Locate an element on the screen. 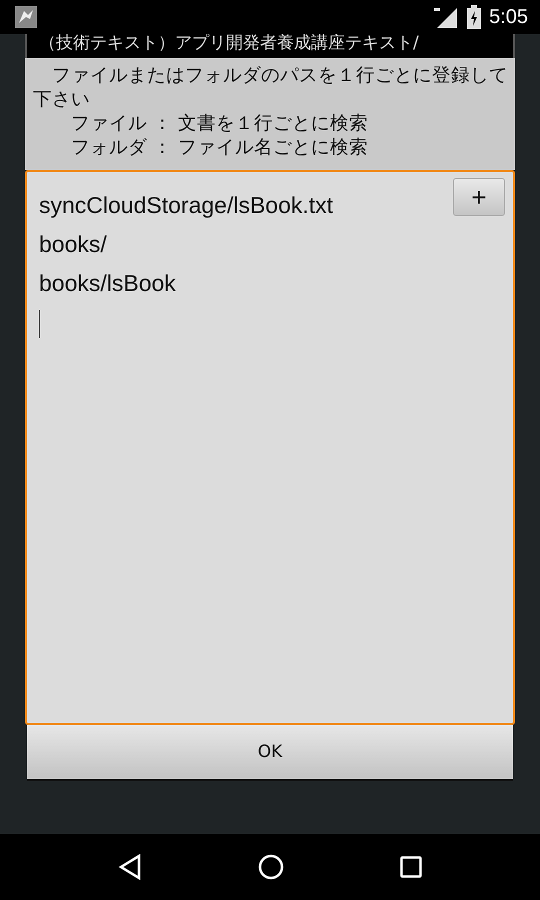 The height and width of the screenshot is (900, 540). battery-icon is located at coordinates (474, 17).